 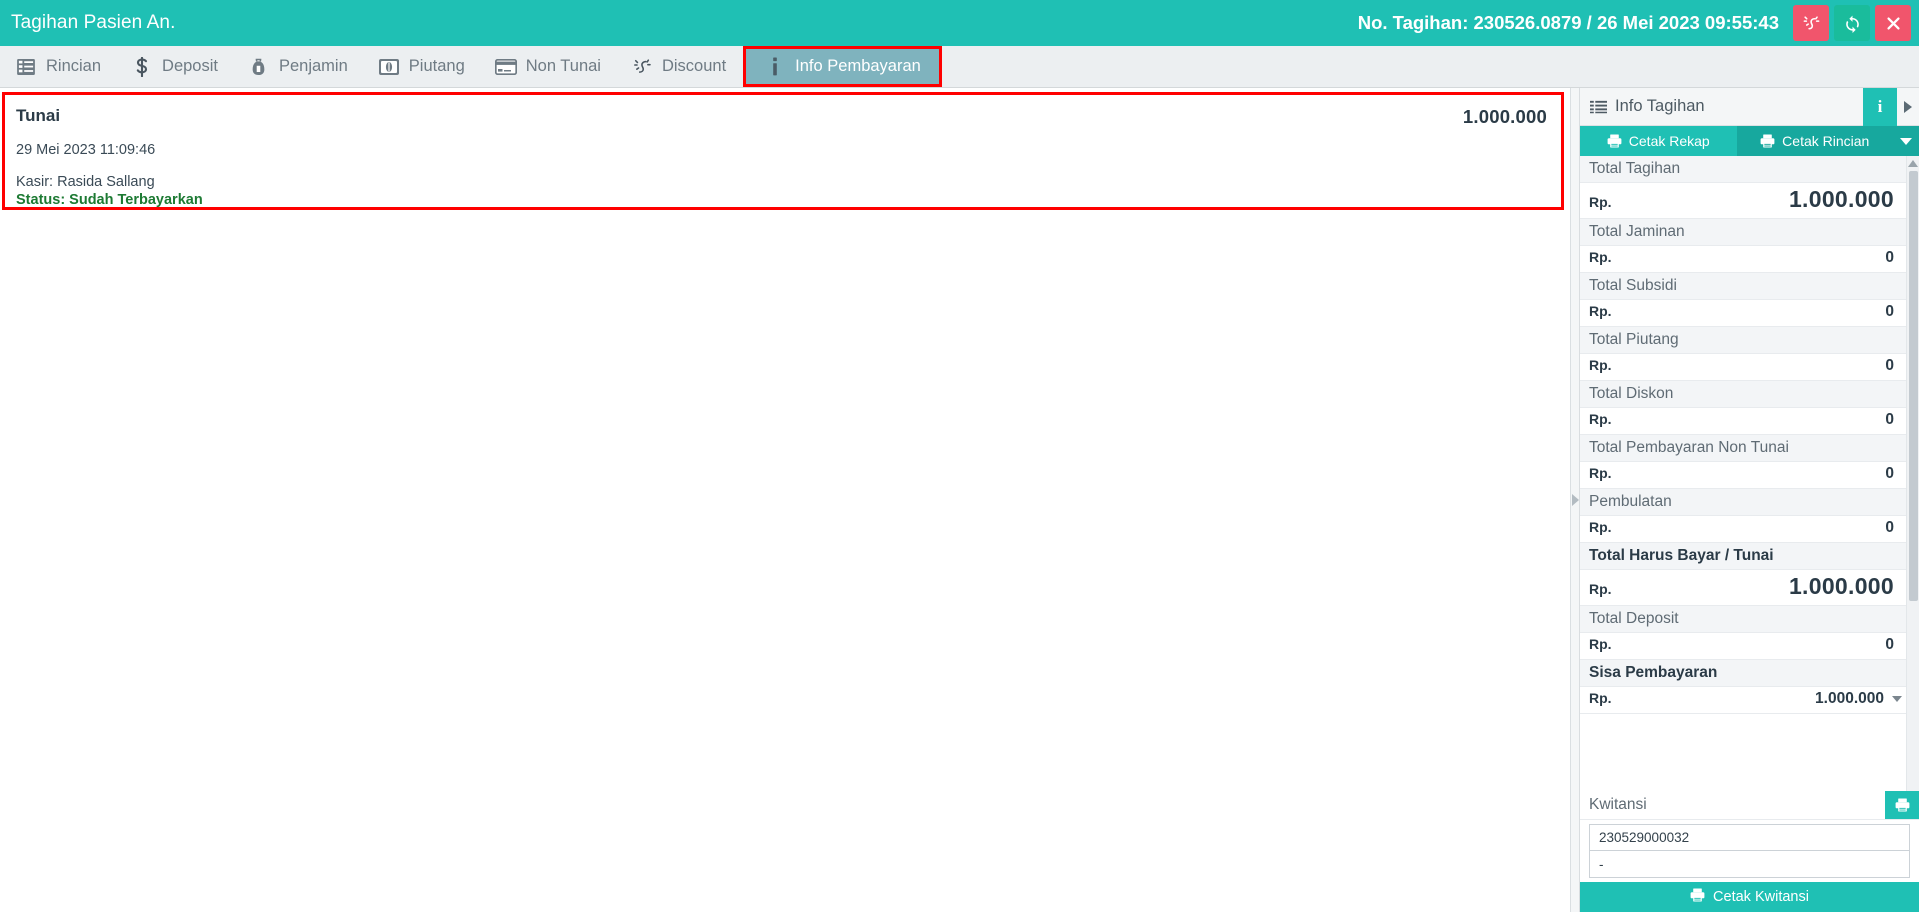 I want to click on tab-penjamin: Penjamin, so click(x=298, y=66).